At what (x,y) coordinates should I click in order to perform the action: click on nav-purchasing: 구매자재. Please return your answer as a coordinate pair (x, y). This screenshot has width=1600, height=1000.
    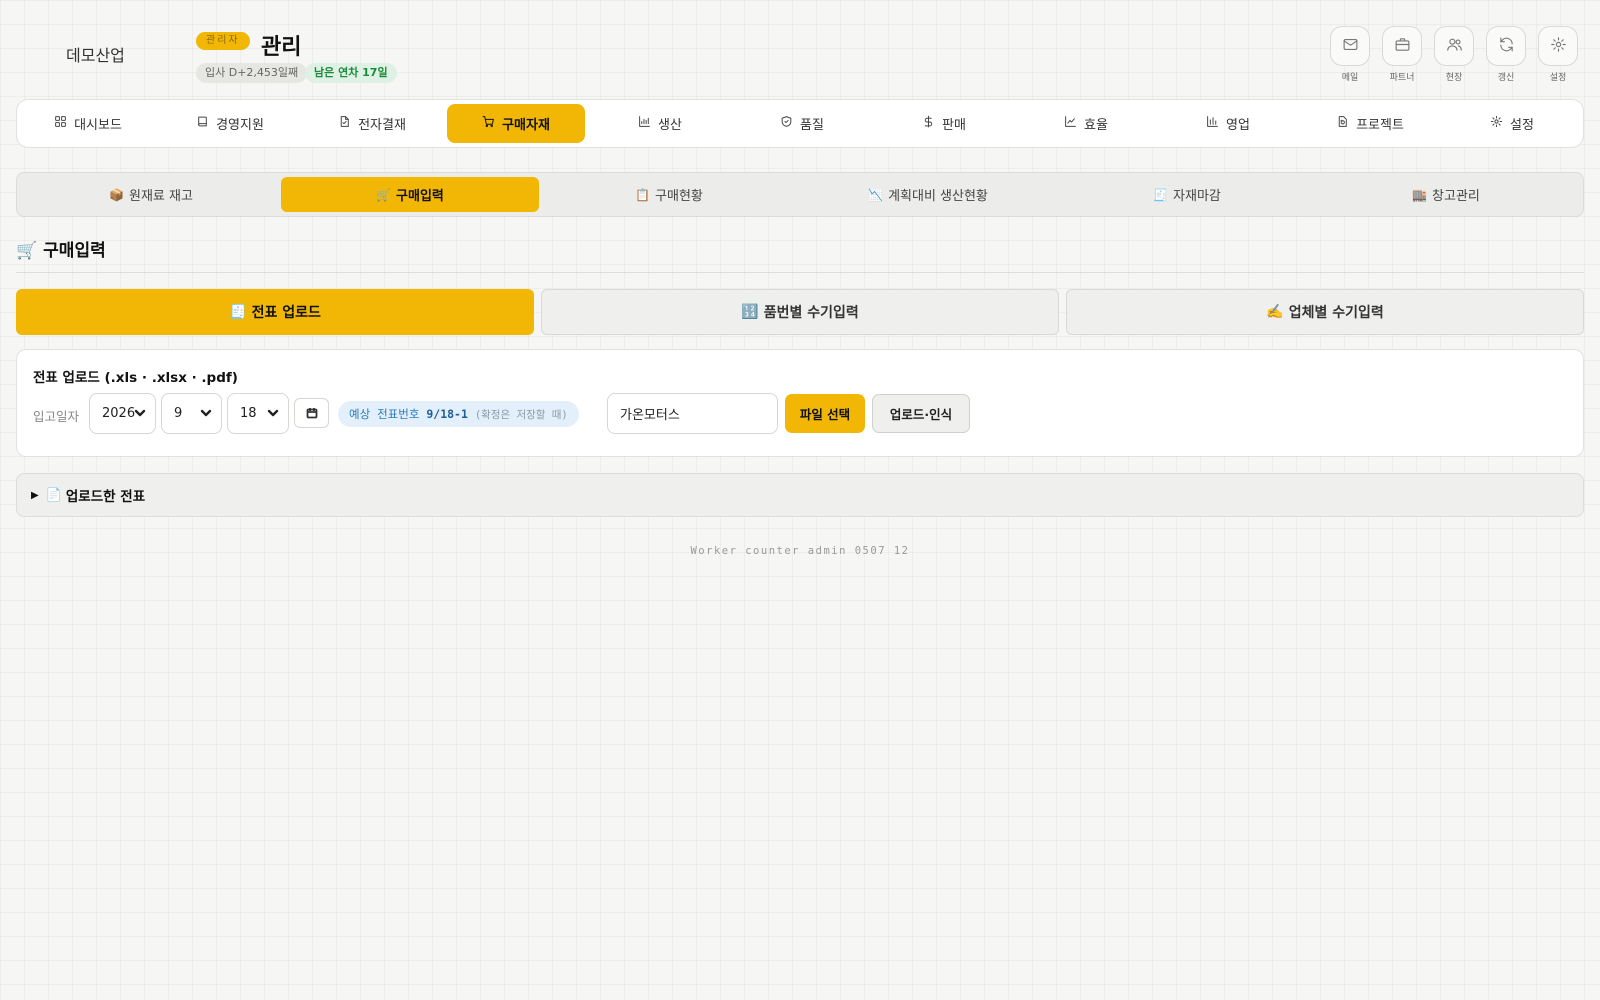
    Looking at the image, I should click on (516, 123).